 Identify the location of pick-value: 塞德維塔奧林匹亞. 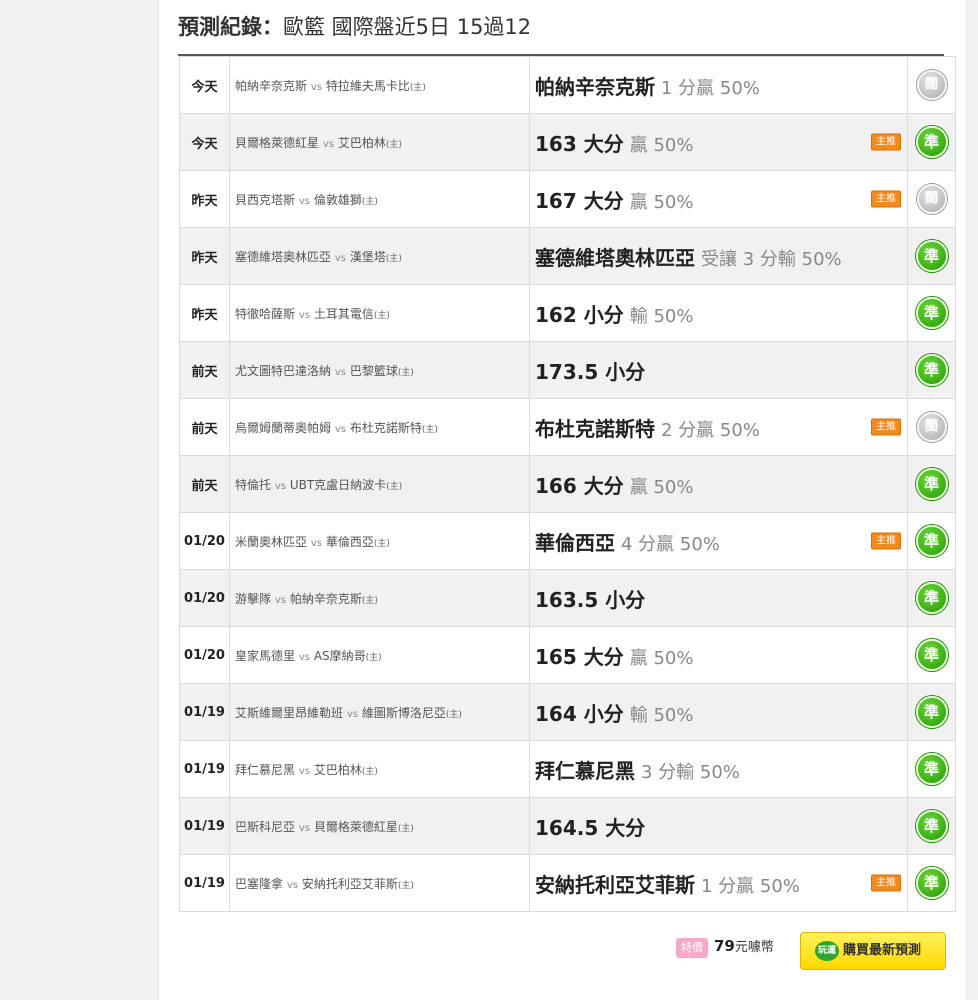
(615, 257).